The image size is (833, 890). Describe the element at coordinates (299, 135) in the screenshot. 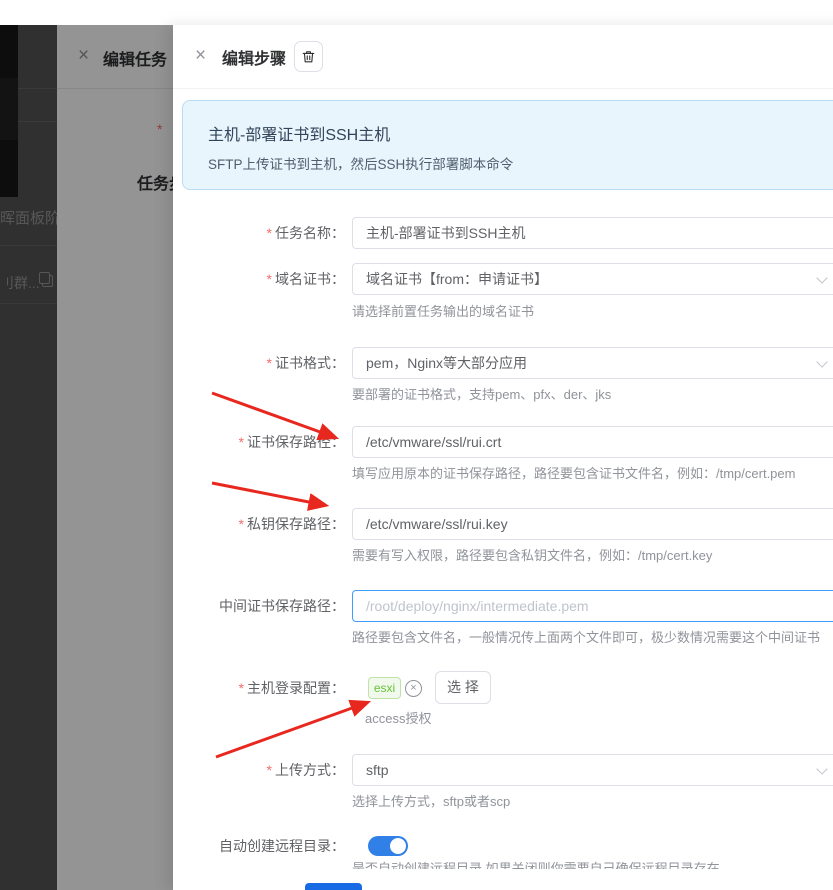

I see `step-info-title: 主机-部署证书到SSH主机` at that location.